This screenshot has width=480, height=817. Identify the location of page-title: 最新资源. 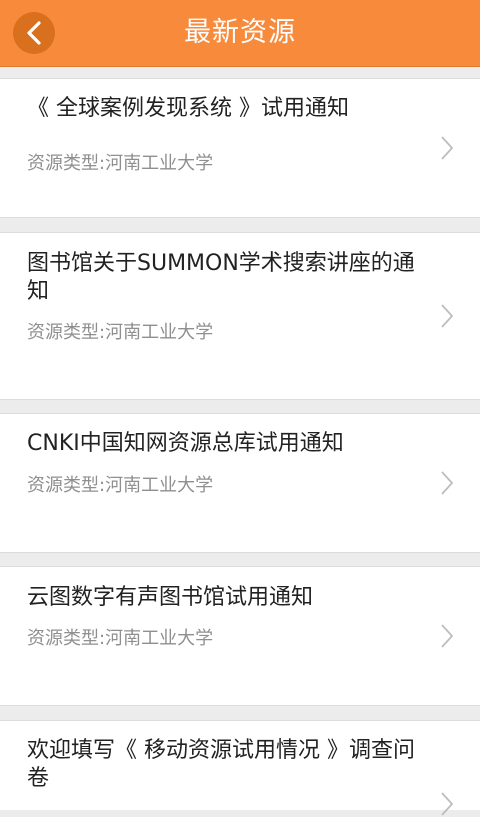
(240, 32).